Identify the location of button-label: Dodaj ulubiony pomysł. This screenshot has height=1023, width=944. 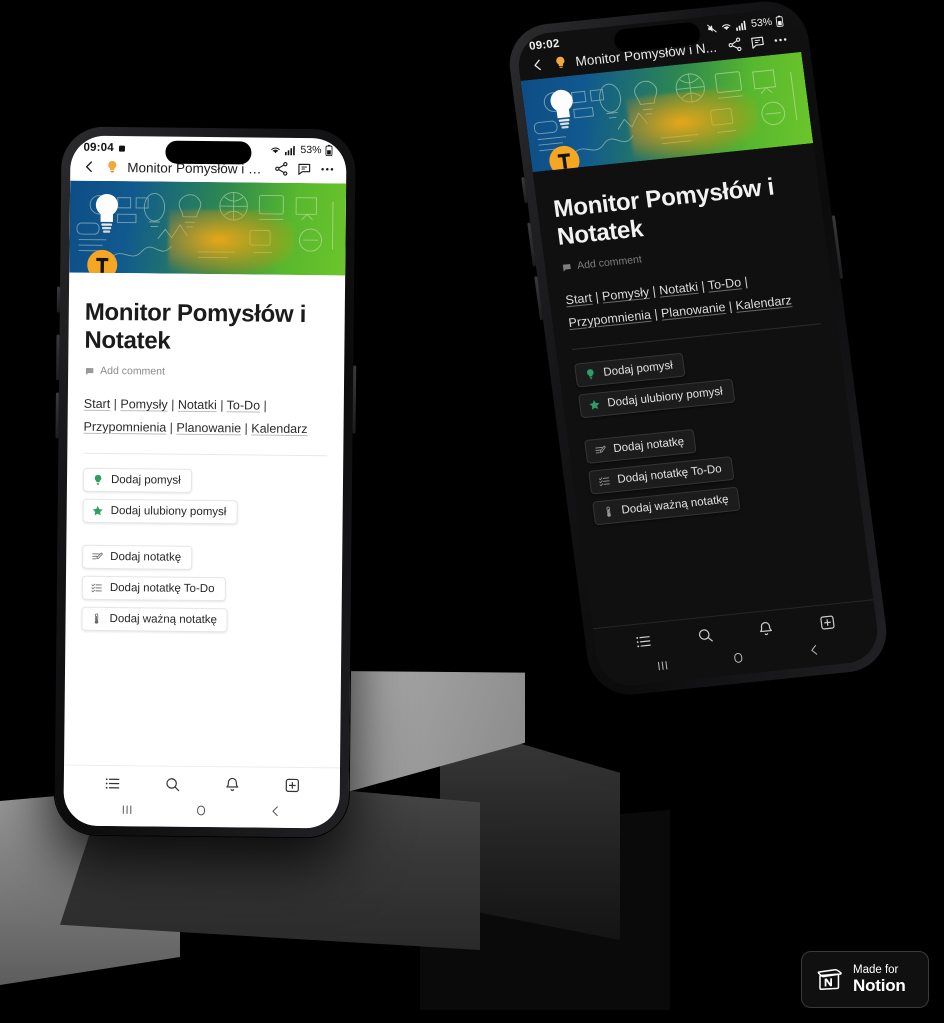
(665, 397).